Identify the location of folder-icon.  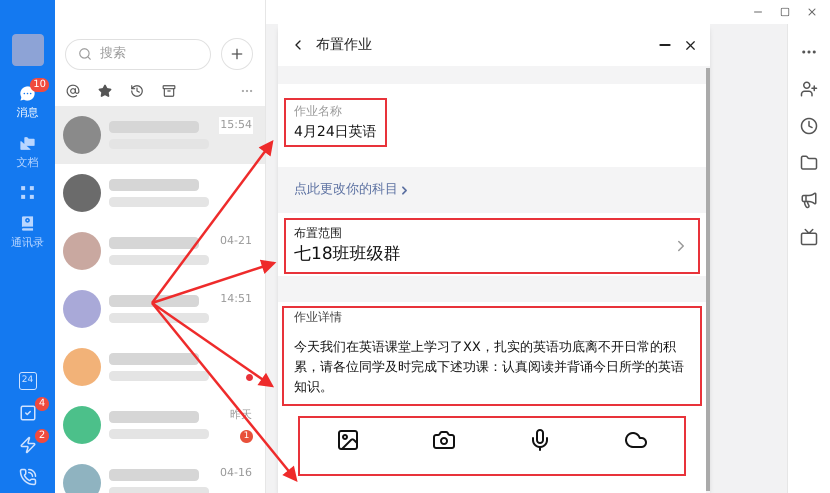
(809, 163).